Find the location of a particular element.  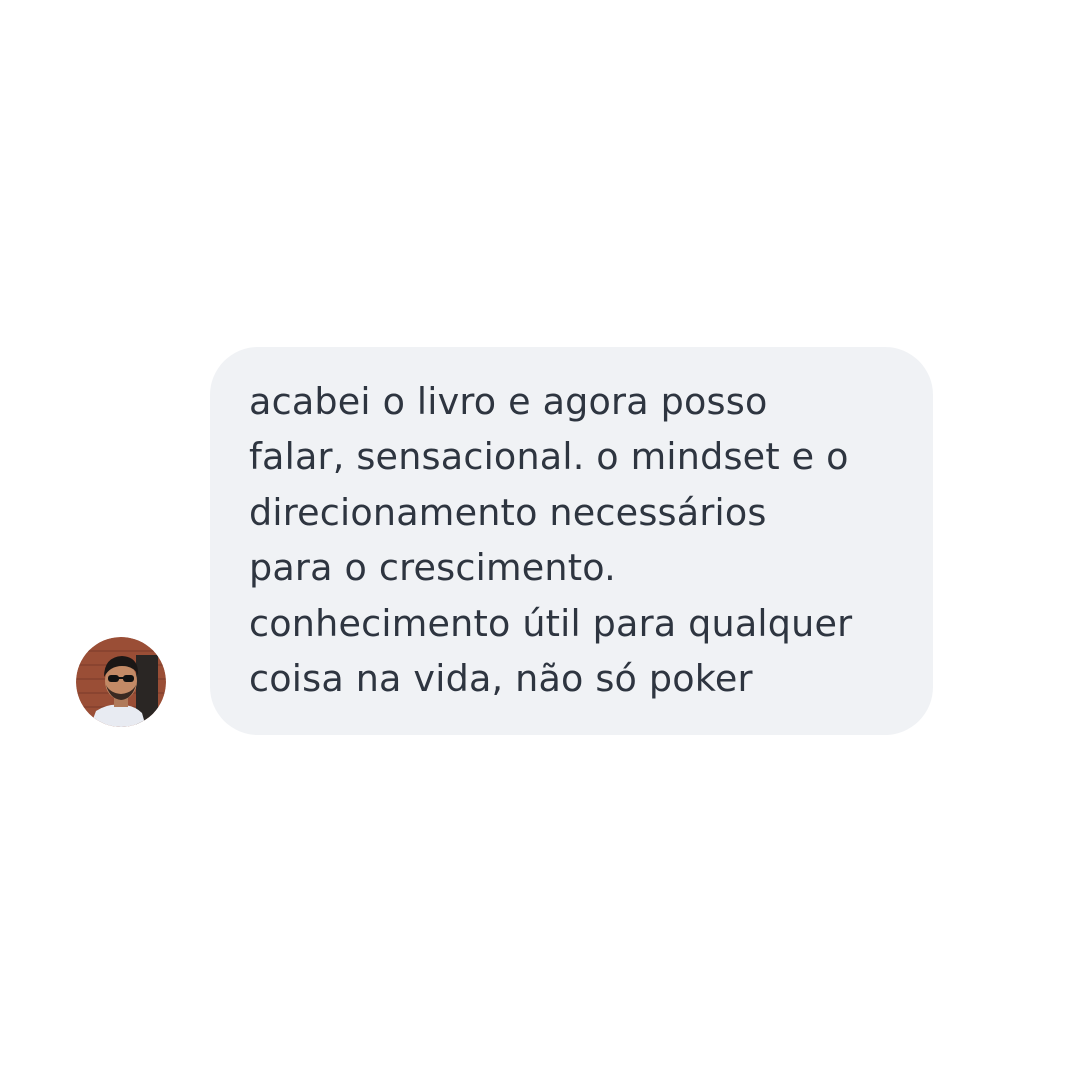

message-line: acabei o livro e agora posso is located at coordinates (508, 401).